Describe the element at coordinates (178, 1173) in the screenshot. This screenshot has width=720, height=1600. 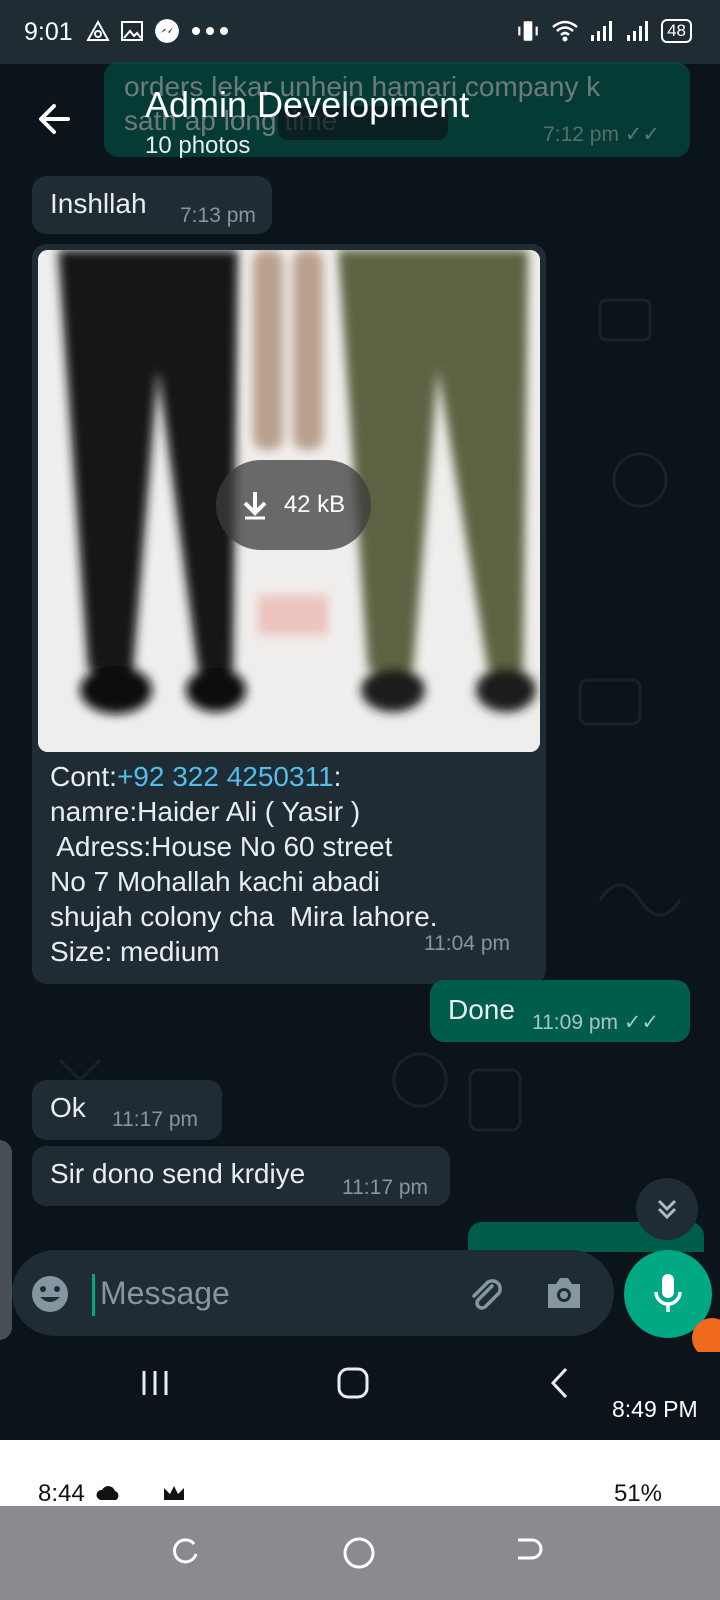
I see `message-text: Sir dono send krdiye` at that location.